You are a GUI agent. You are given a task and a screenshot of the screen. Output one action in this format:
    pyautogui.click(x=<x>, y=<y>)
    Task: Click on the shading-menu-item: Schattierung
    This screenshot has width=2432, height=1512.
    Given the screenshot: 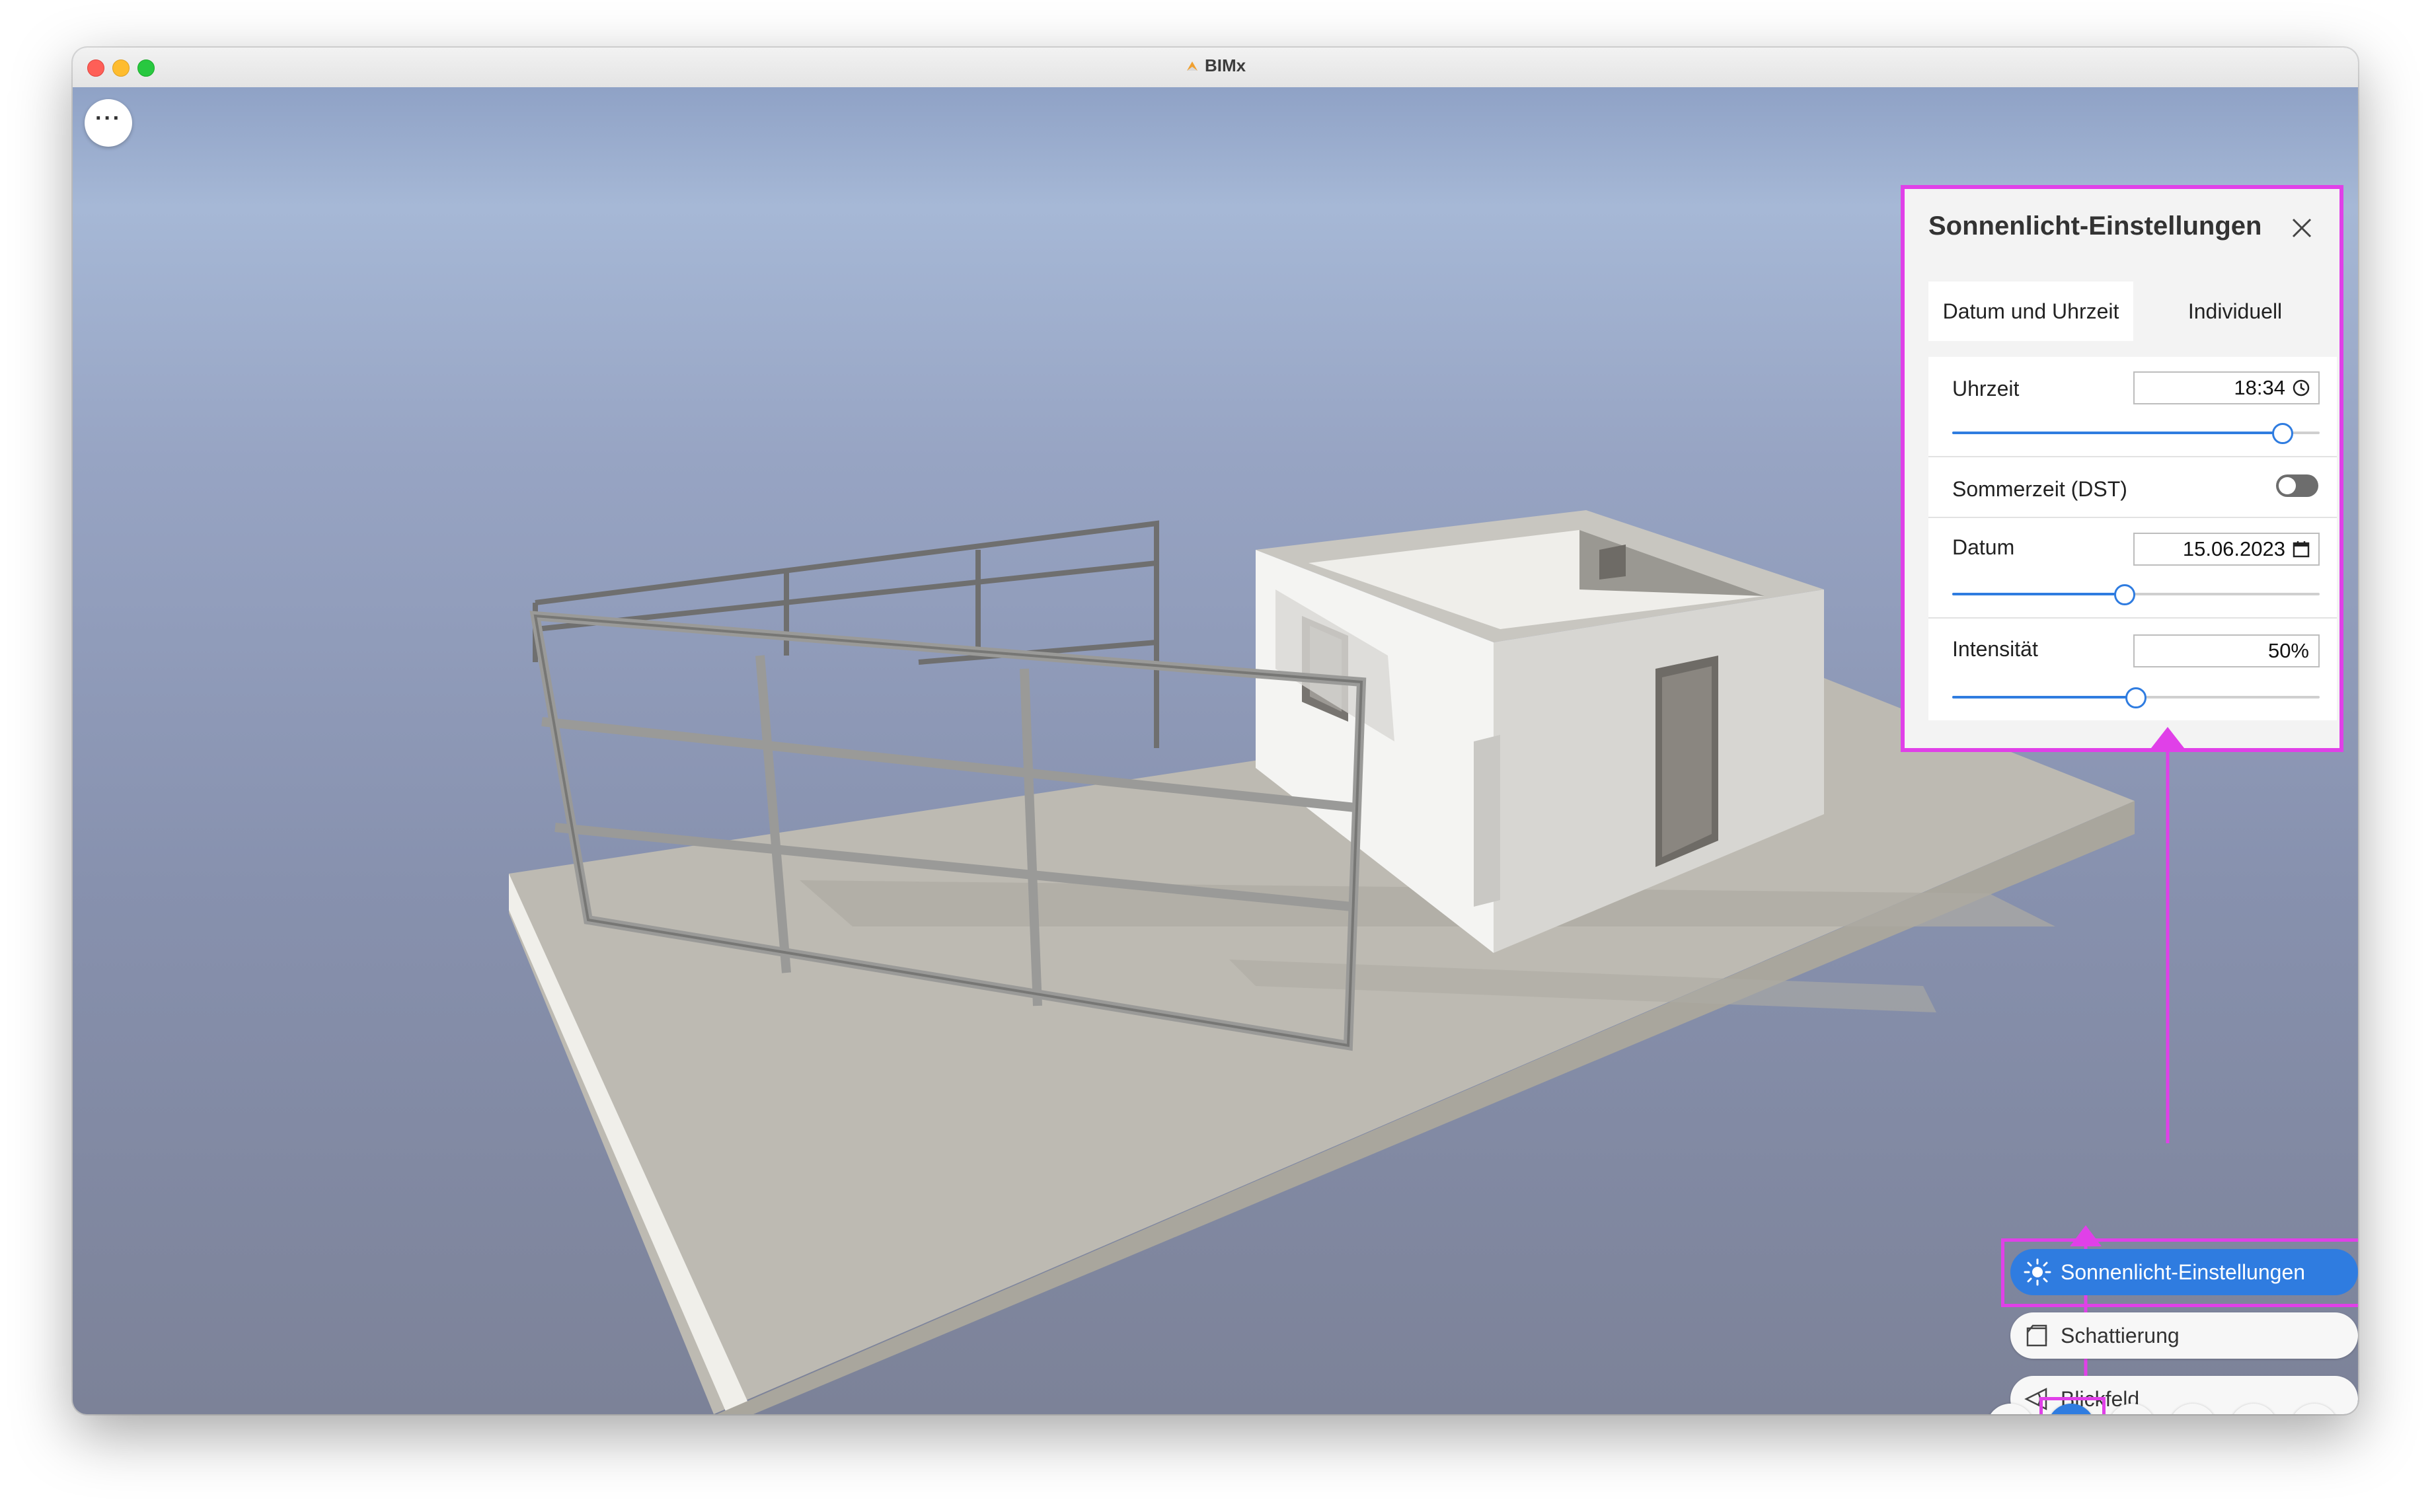 What is the action you would take?
    pyautogui.click(x=2184, y=1335)
    